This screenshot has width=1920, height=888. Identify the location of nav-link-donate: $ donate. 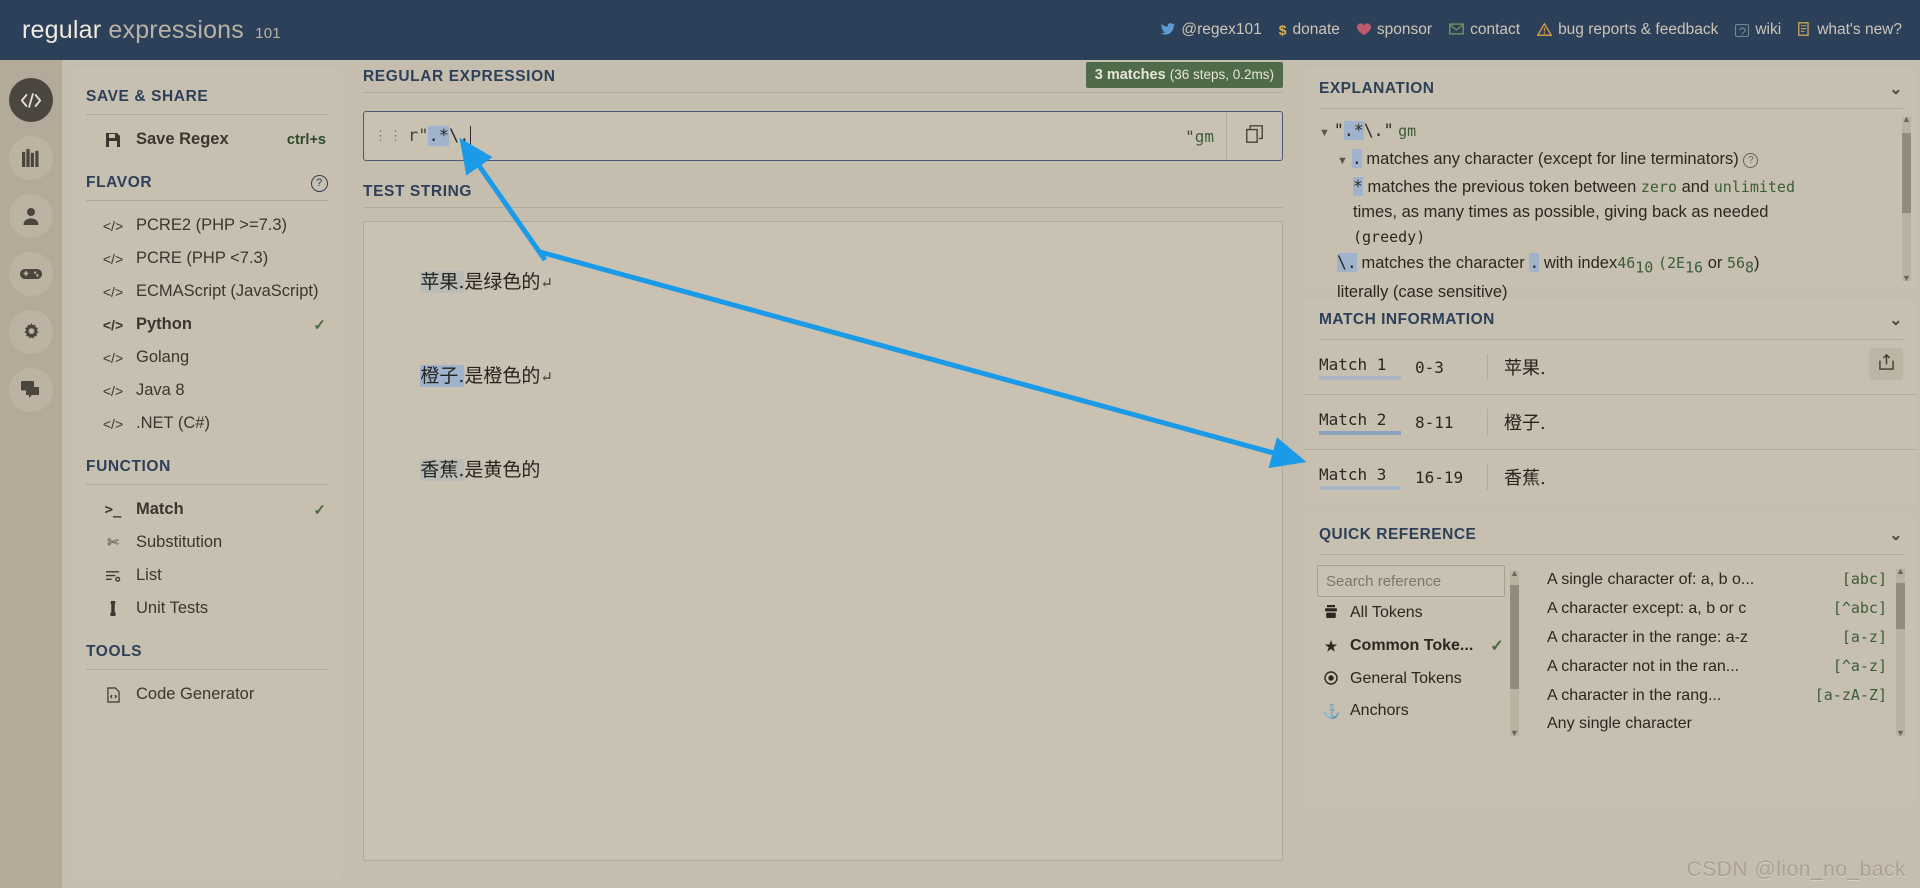
(1309, 30).